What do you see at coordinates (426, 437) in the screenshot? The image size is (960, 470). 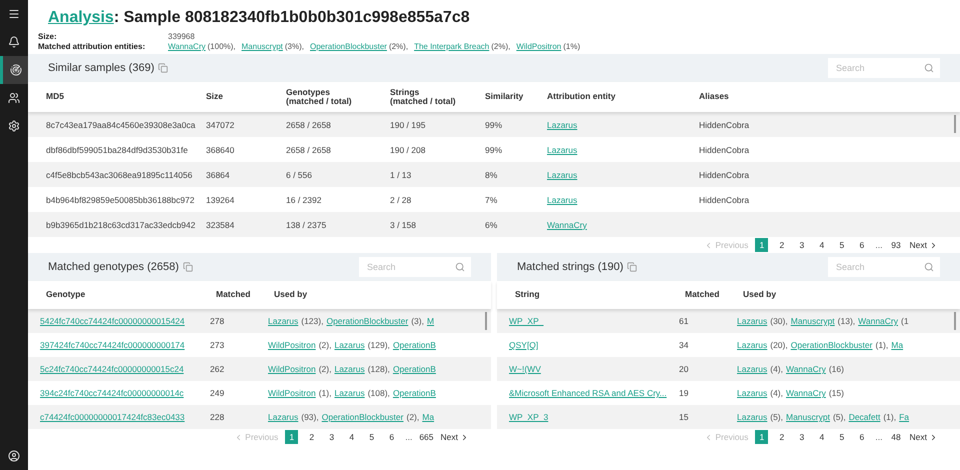 I see `page-link: 665` at bounding box center [426, 437].